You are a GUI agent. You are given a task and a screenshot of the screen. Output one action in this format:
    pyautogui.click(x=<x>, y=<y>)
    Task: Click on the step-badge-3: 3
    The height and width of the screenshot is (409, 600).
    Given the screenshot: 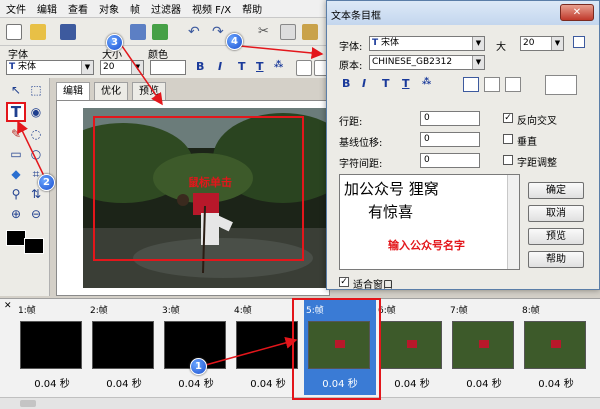 What is the action you would take?
    pyautogui.click(x=114, y=42)
    